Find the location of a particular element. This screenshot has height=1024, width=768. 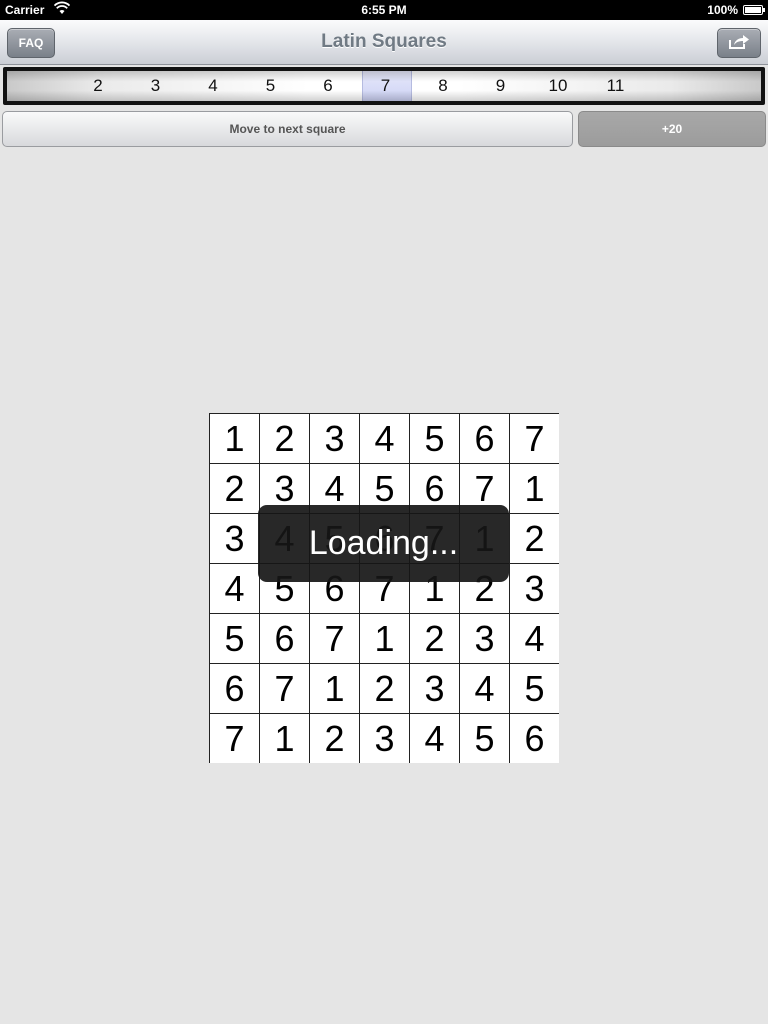

size-picker: 2 3 4 5 6 7 8 9 10 11 is located at coordinates (384, 86).